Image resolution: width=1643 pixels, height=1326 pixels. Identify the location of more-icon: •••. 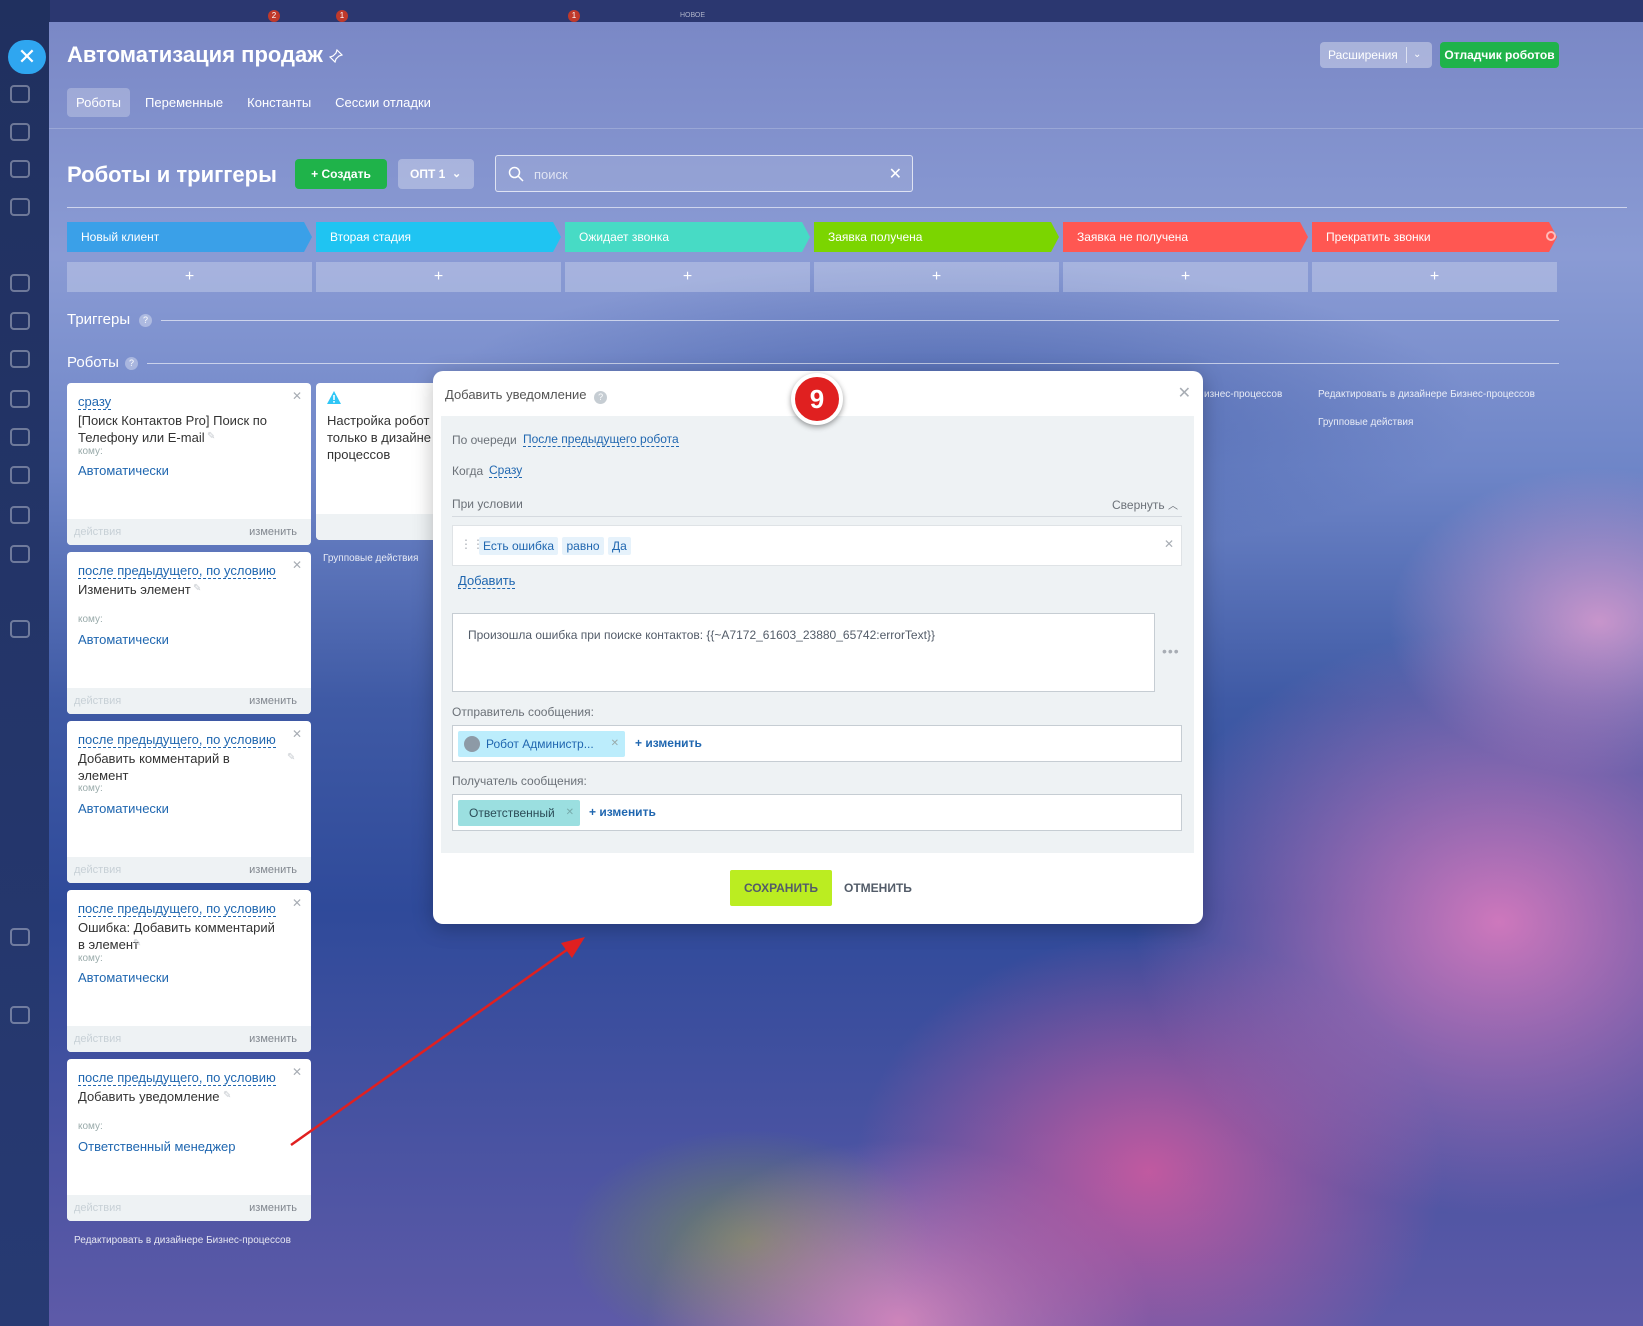
(1171, 651).